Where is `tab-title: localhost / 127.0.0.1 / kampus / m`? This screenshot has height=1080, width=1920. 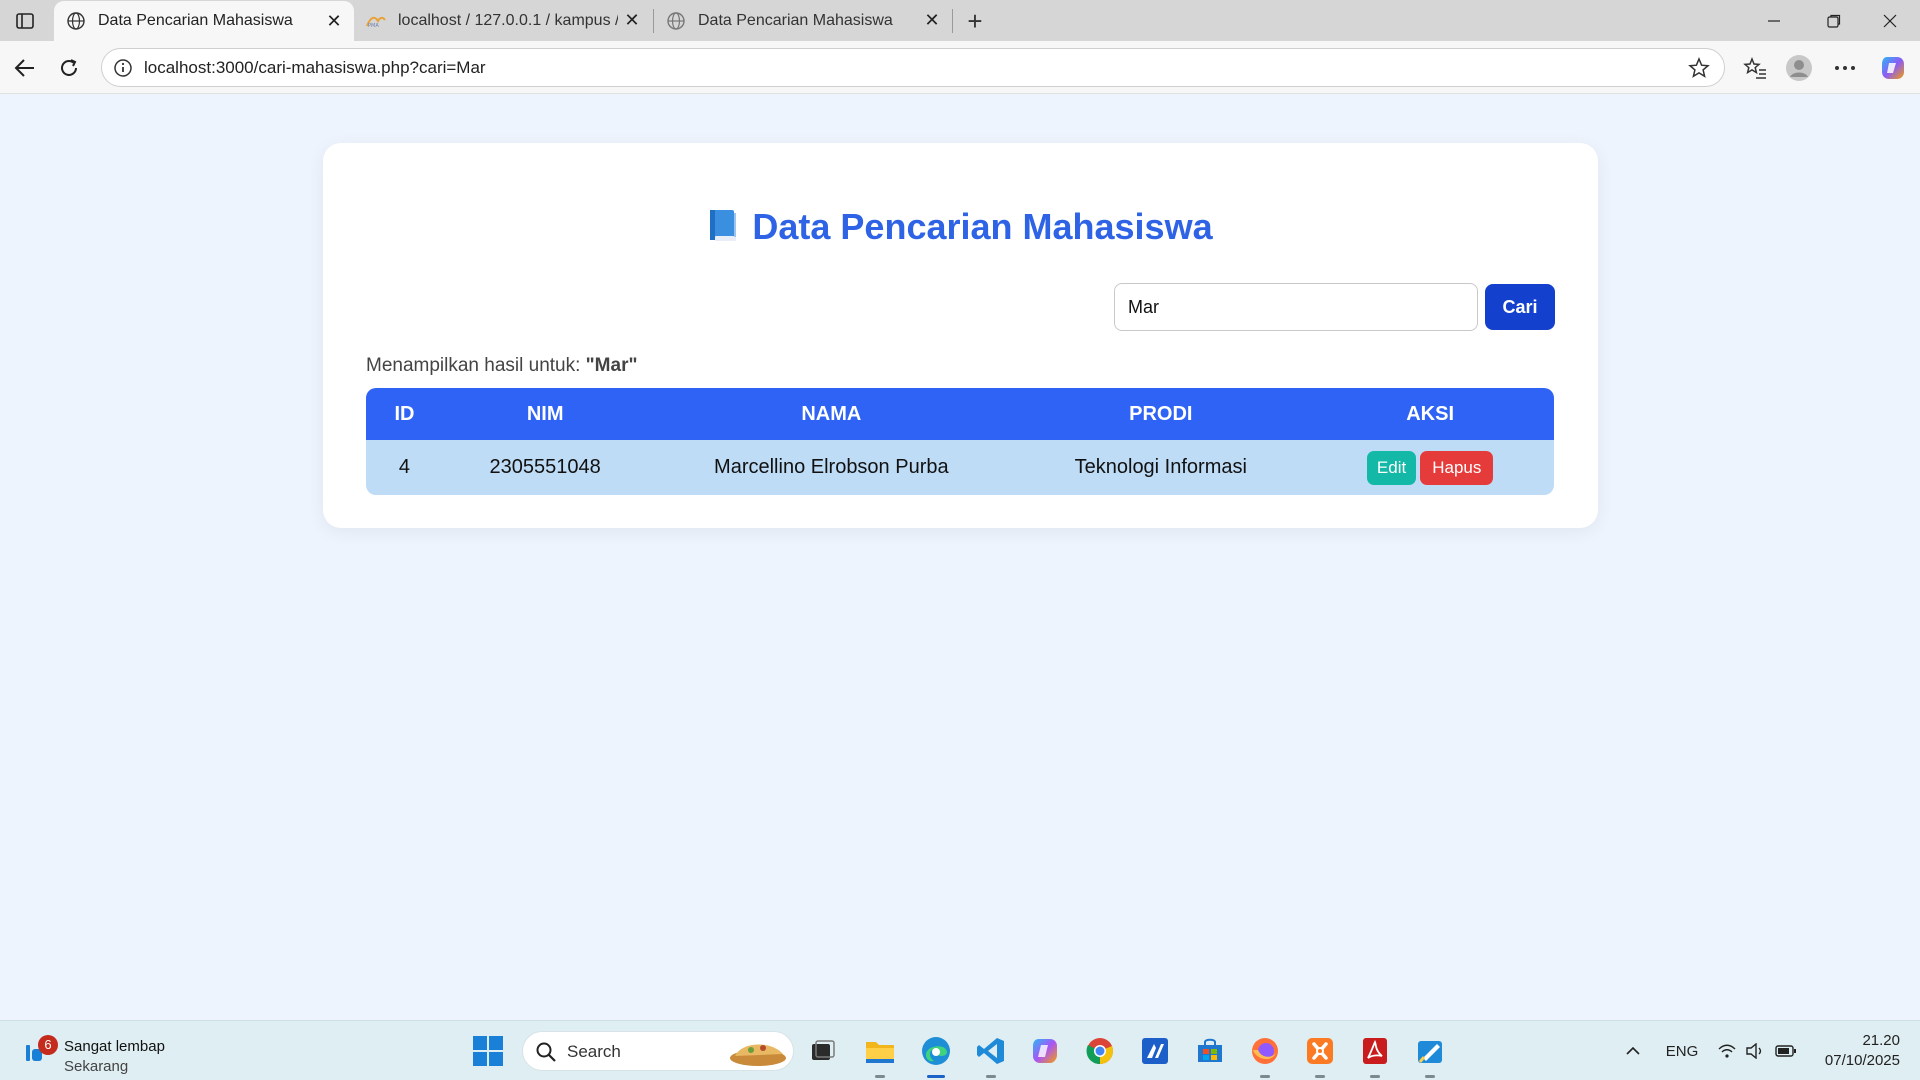 tab-title: localhost / 127.0.0.1 / kampus / m is located at coordinates (508, 20).